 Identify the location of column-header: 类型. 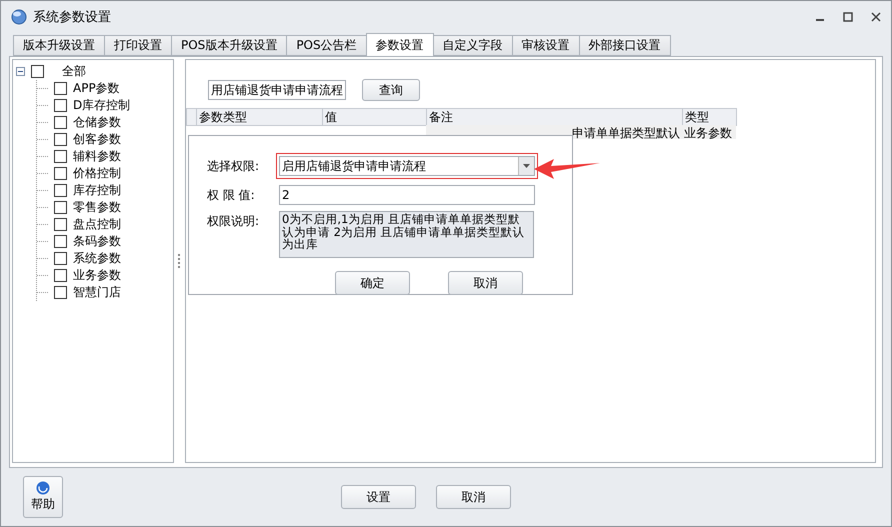
(709, 117).